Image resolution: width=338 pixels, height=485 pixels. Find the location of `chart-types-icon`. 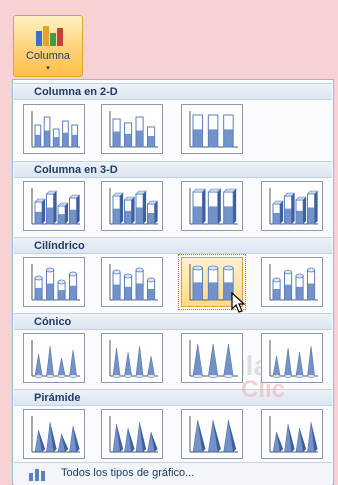

chart-types-icon is located at coordinates (37, 475).